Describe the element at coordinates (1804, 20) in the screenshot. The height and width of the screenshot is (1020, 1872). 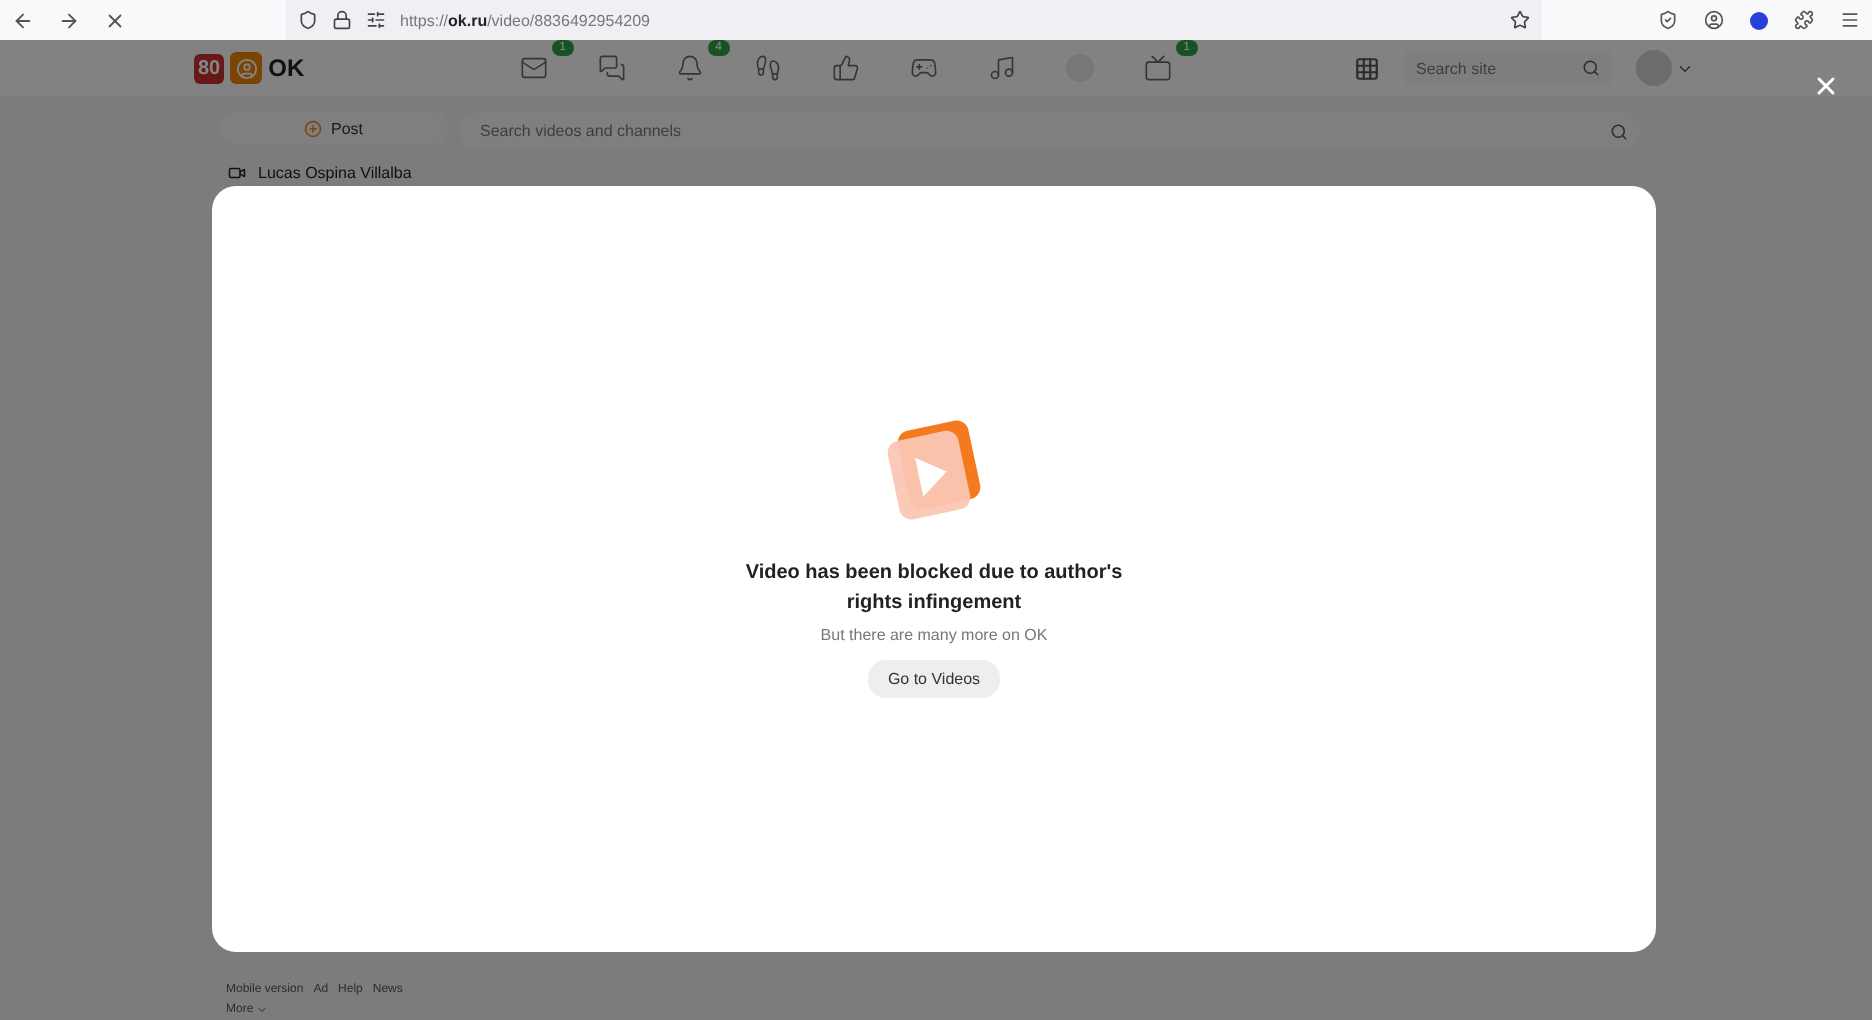
I see `puzzle-icon` at that location.